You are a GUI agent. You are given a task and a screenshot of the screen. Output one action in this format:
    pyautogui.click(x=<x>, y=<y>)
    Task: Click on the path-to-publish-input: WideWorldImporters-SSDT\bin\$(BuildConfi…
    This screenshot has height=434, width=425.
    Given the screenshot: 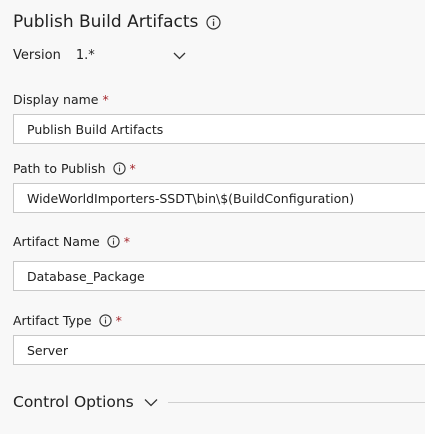 What is the action you would take?
    pyautogui.click(x=219, y=198)
    